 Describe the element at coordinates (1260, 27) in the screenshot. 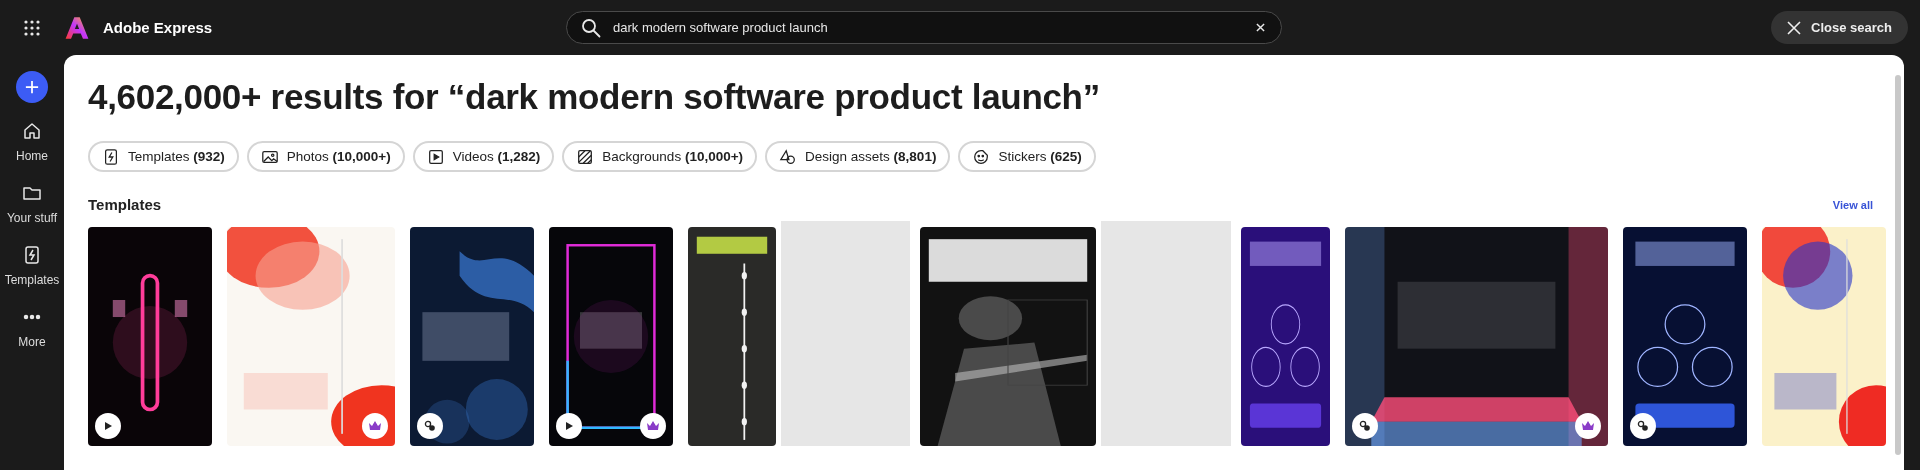

I see `clear-icon` at that location.